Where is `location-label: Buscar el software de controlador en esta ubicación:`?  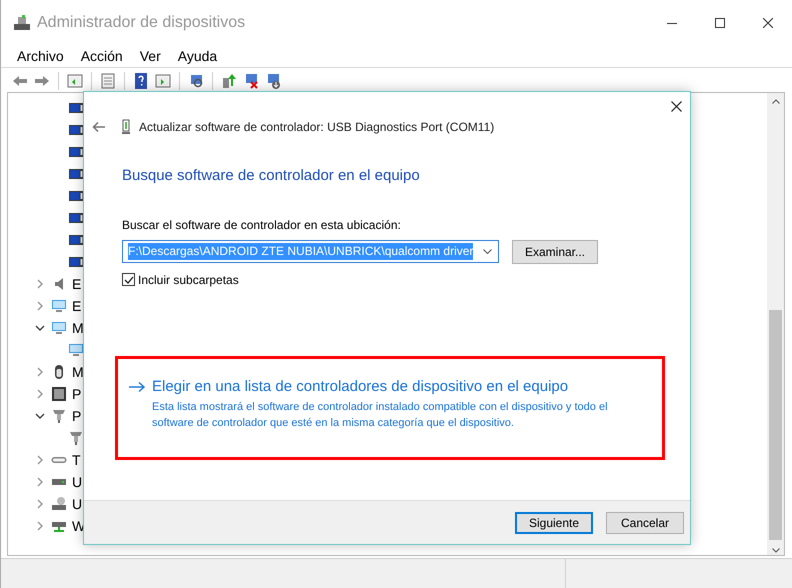
location-label: Buscar el software de controlador en esta ubicación: is located at coordinates (262, 225).